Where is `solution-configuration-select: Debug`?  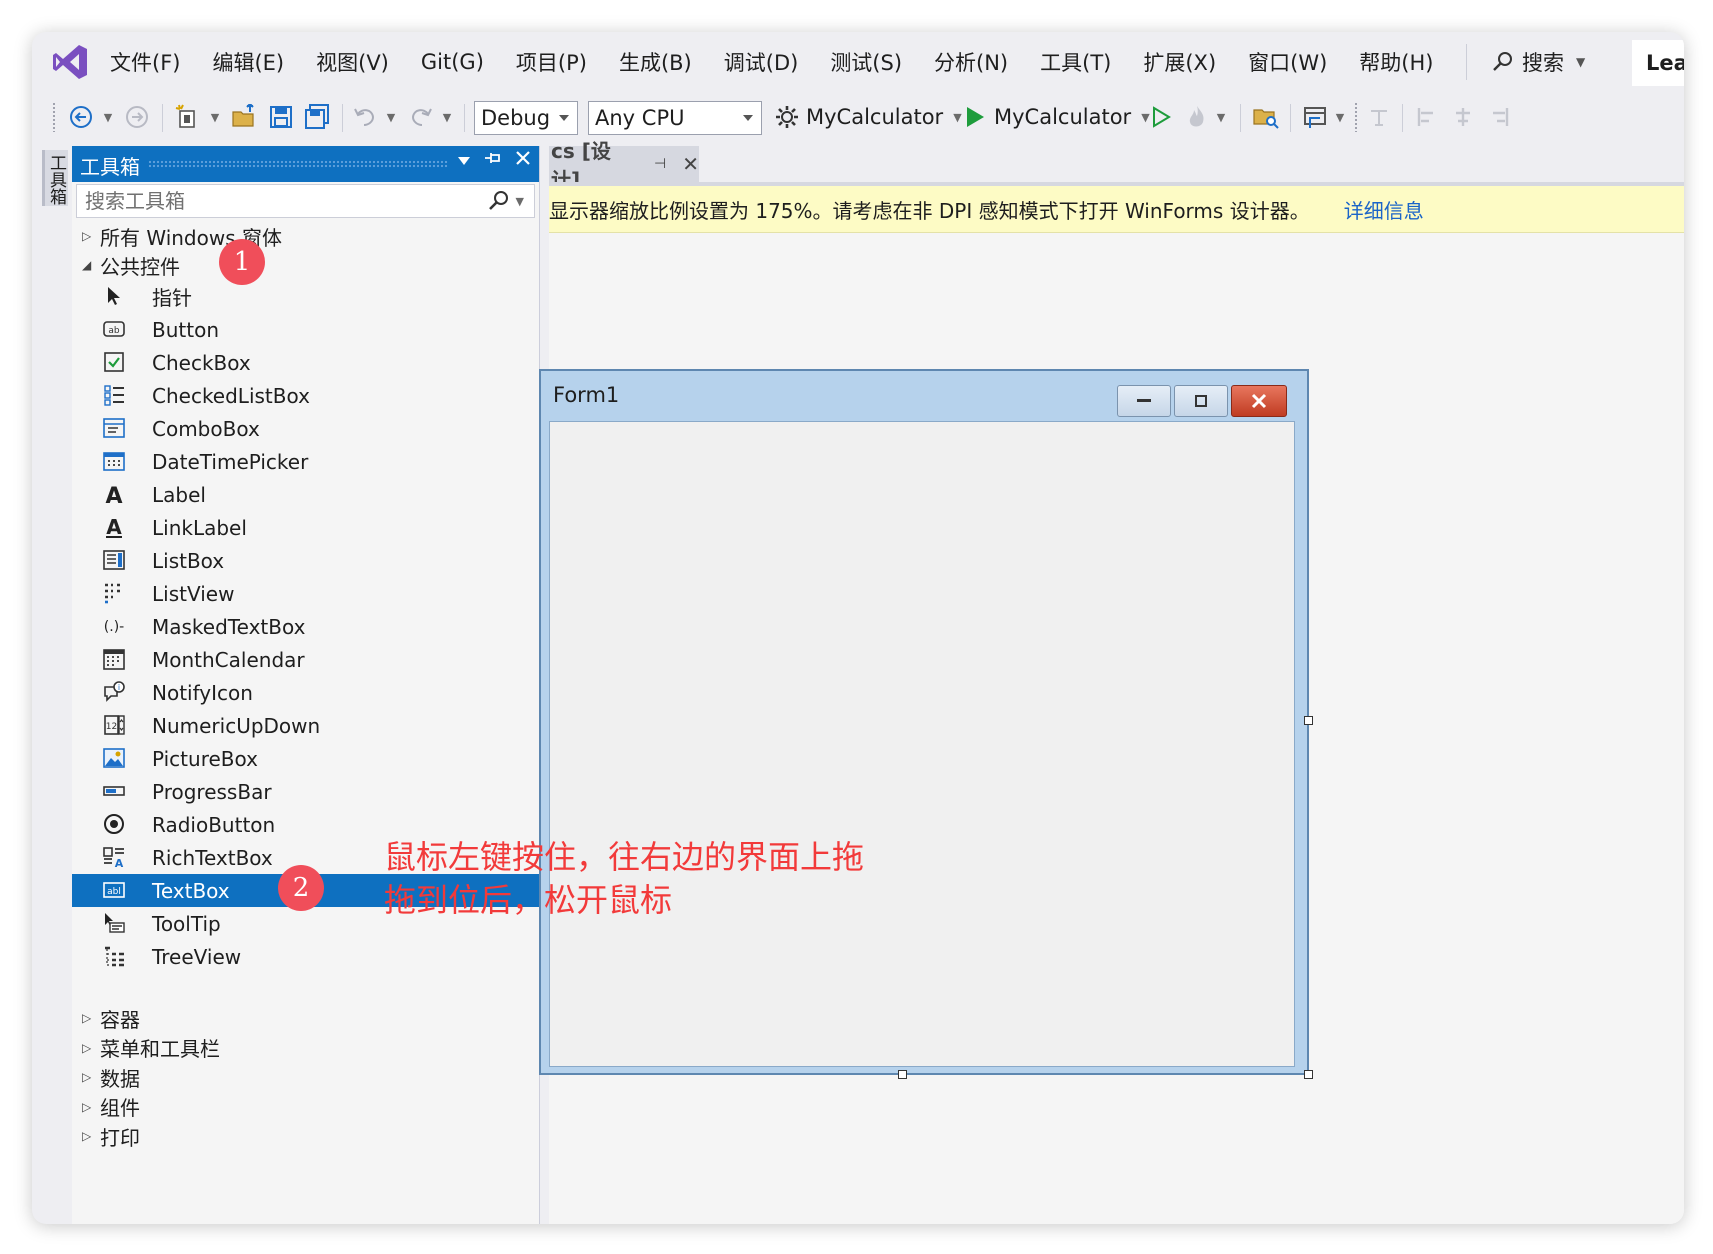 solution-configuration-select: Debug is located at coordinates (526, 118).